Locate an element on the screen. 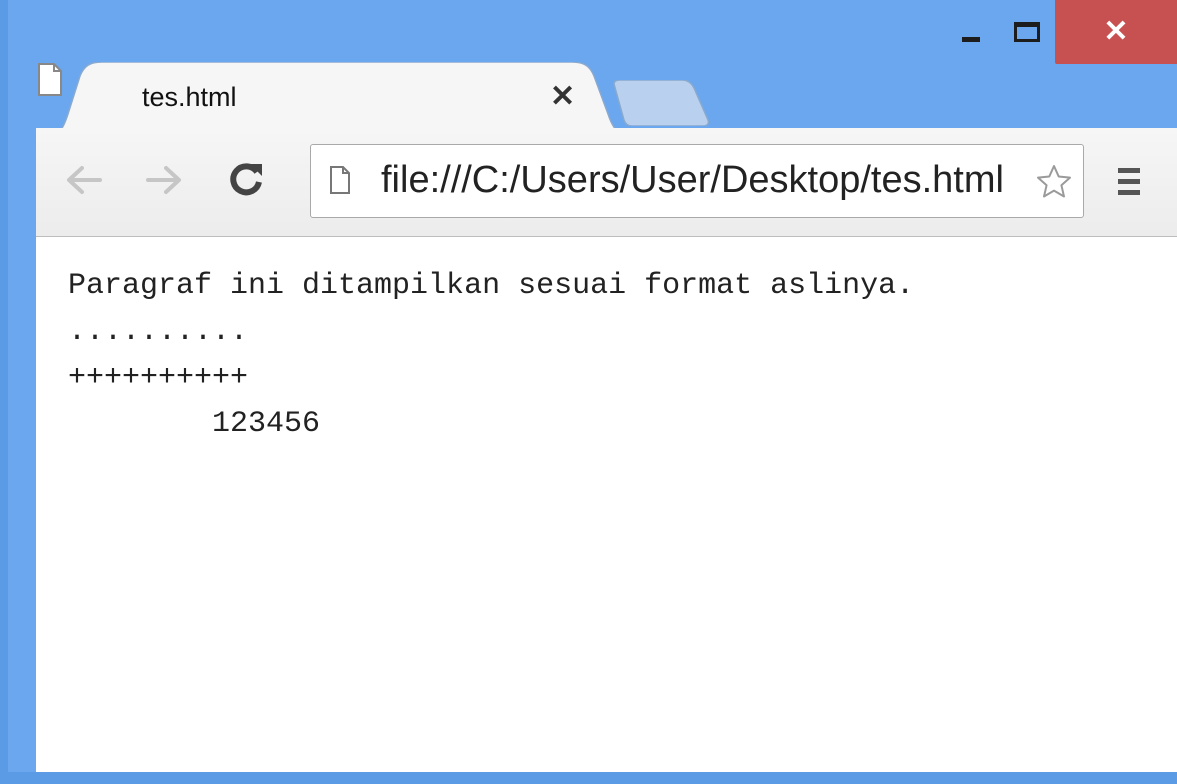  reload-button is located at coordinates (246, 180).